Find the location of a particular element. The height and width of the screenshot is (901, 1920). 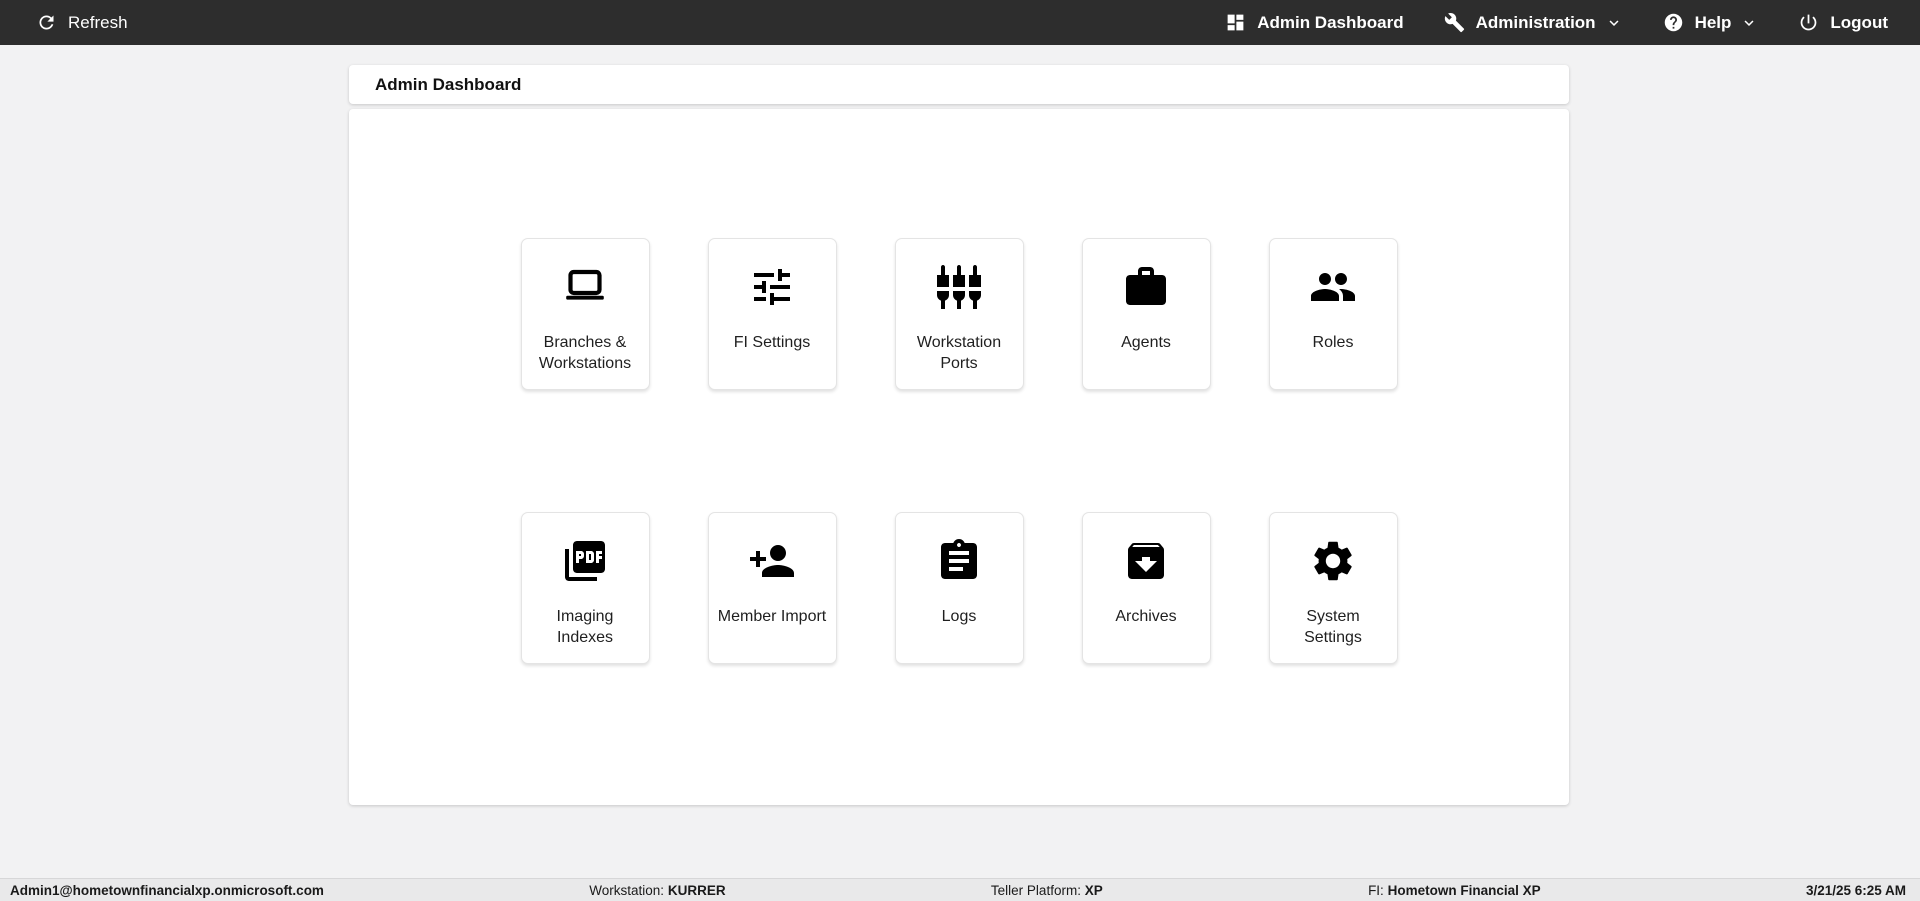

dashboard-icon is located at coordinates (1235, 22).